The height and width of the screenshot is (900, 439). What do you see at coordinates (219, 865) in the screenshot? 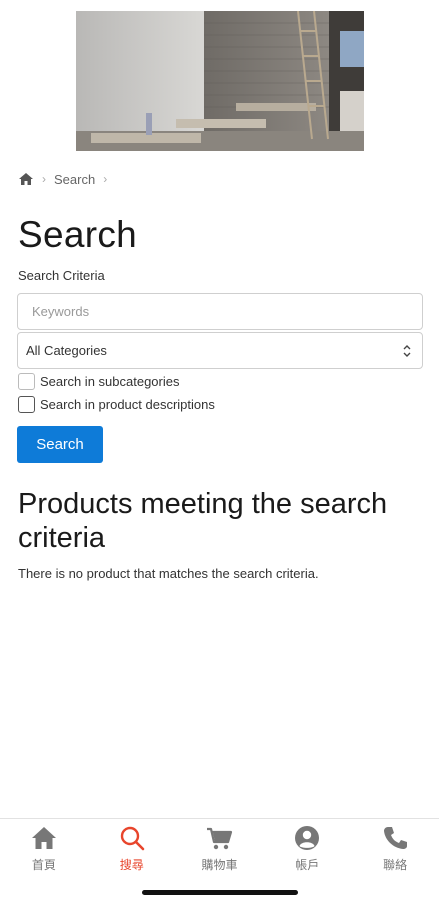
I see `tab-cart-label: 購物車` at bounding box center [219, 865].